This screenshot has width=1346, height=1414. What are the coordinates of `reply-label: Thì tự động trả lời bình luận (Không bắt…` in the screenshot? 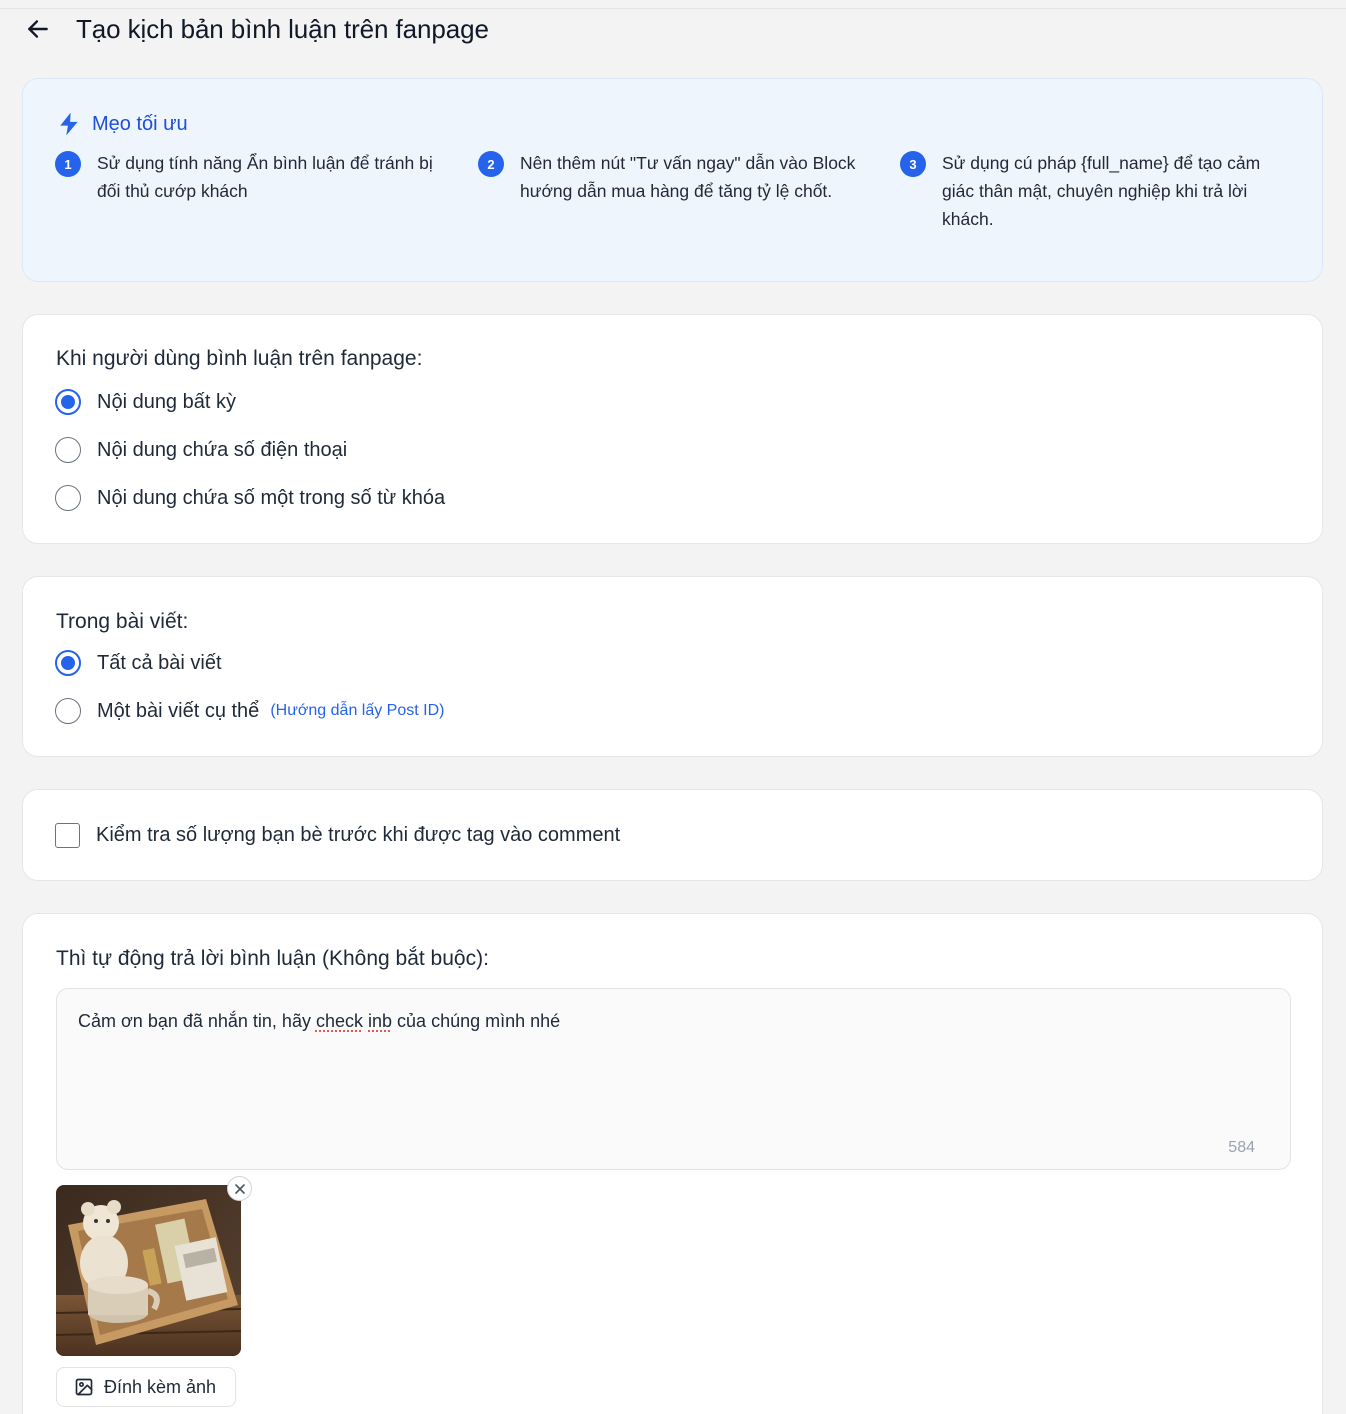 It's located at (272, 958).